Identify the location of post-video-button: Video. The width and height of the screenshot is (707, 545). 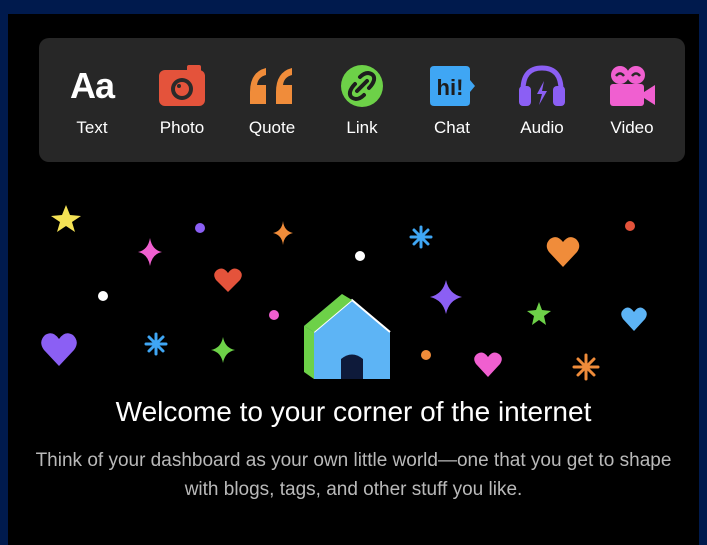
(632, 100).